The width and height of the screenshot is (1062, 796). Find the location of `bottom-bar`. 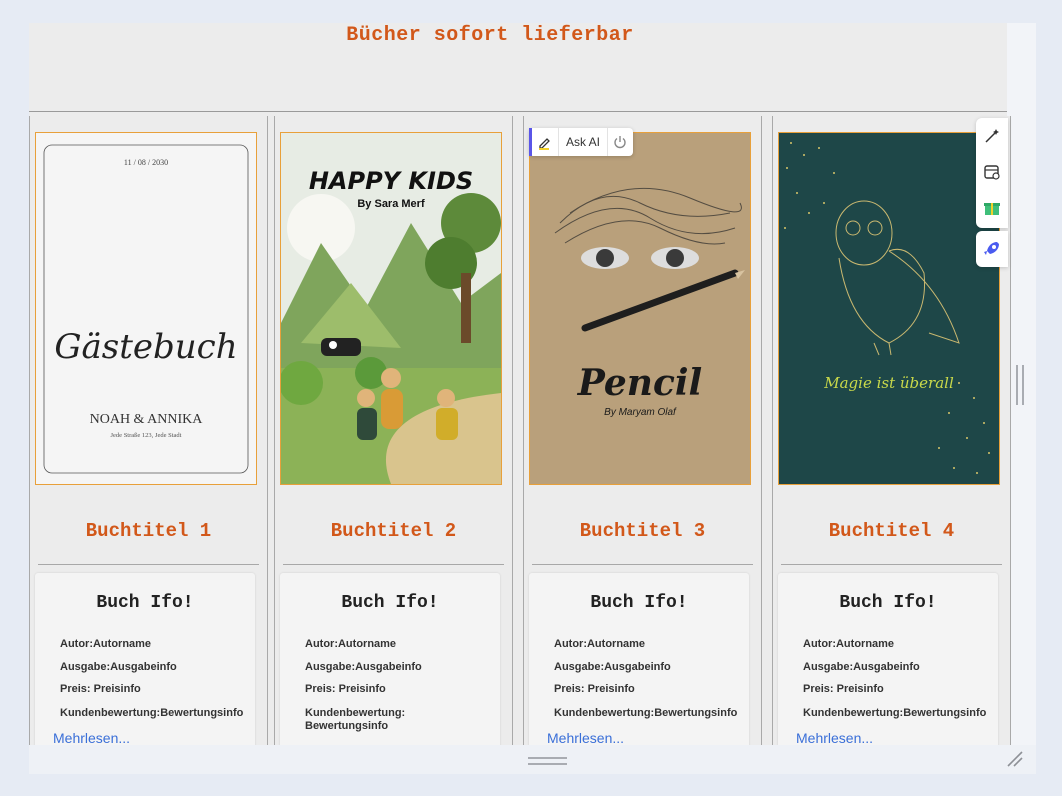

bottom-bar is located at coordinates (532, 759).